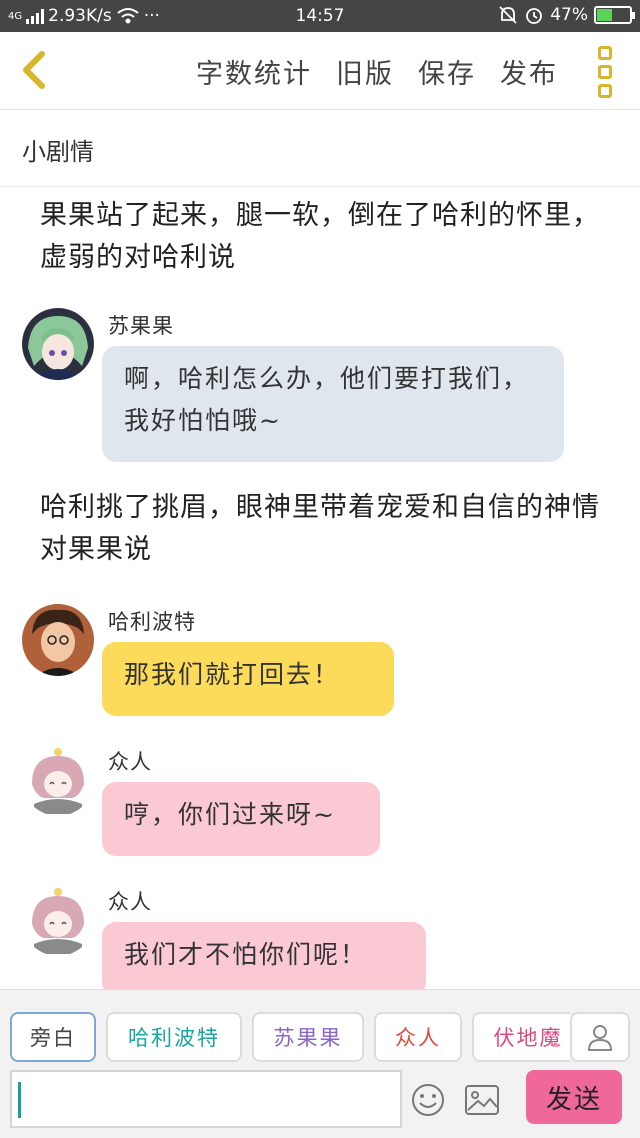  Describe the element at coordinates (174, 1037) in the screenshot. I see `role-tab-harry: 哈利波特` at that location.